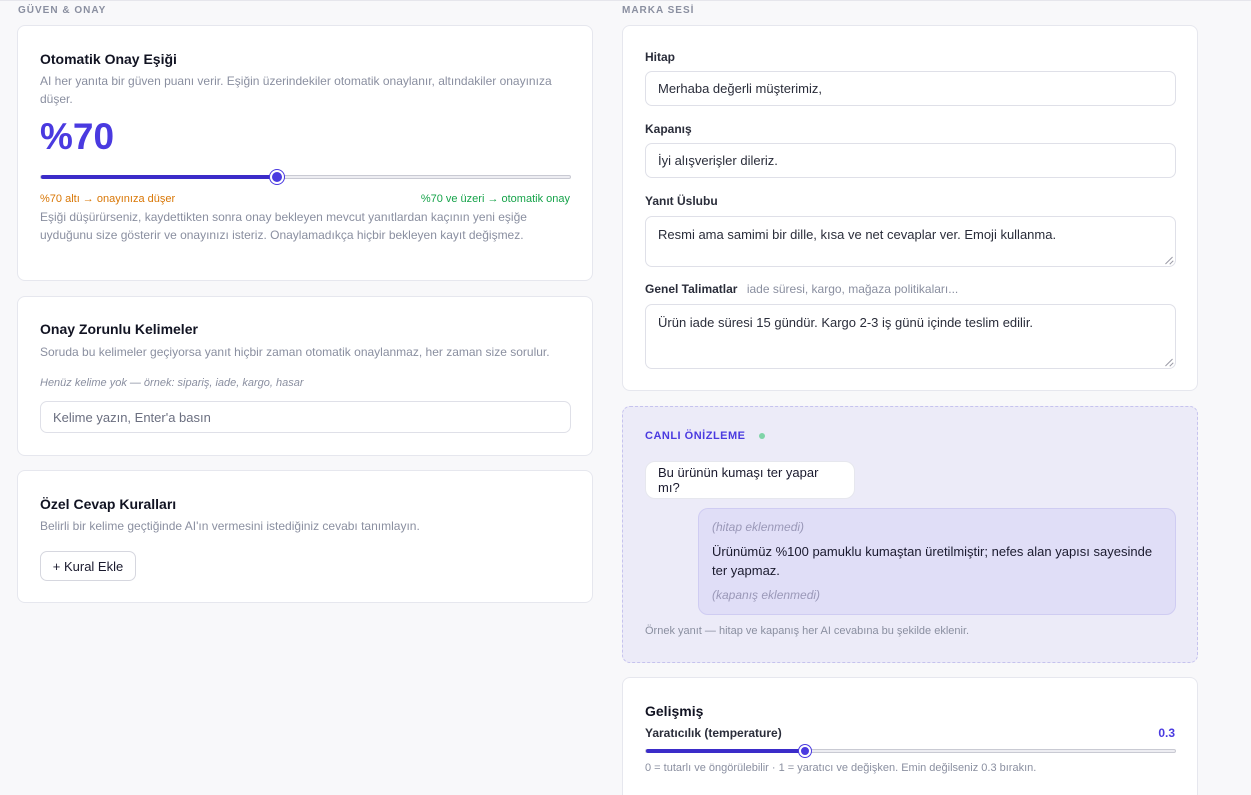  What do you see at coordinates (758, 527) in the screenshot?
I see `preview-greeting-missing: (hitap eklenmedi)` at bounding box center [758, 527].